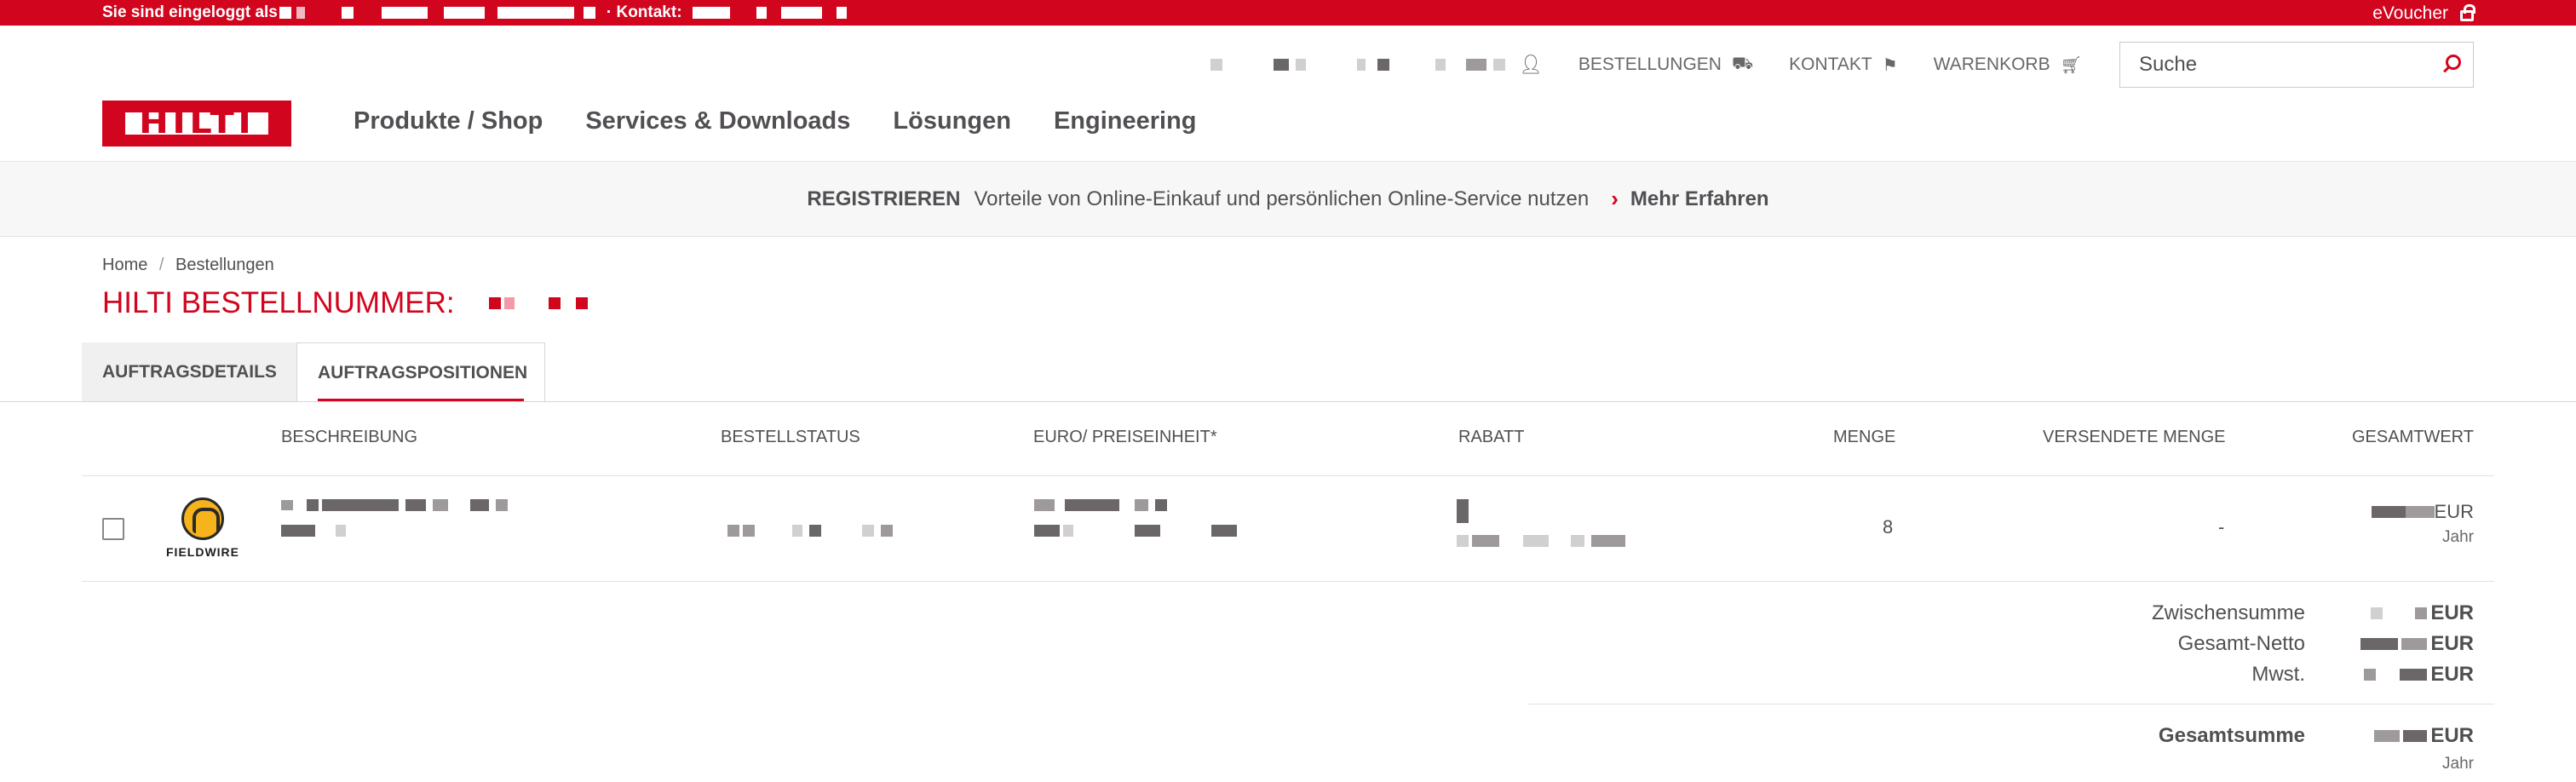 The height and width of the screenshot is (782, 2576). What do you see at coordinates (644, 12) in the screenshot?
I see `contact-label: · Kontakt:` at bounding box center [644, 12].